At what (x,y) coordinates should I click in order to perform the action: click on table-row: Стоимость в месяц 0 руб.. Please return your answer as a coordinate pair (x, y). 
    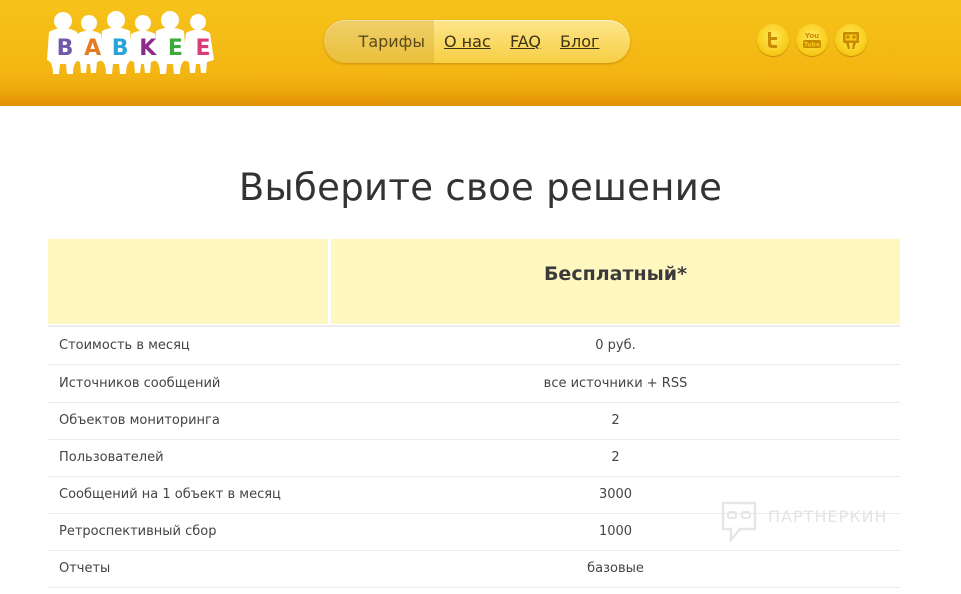
    Looking at the image, I should click on (474, 346).